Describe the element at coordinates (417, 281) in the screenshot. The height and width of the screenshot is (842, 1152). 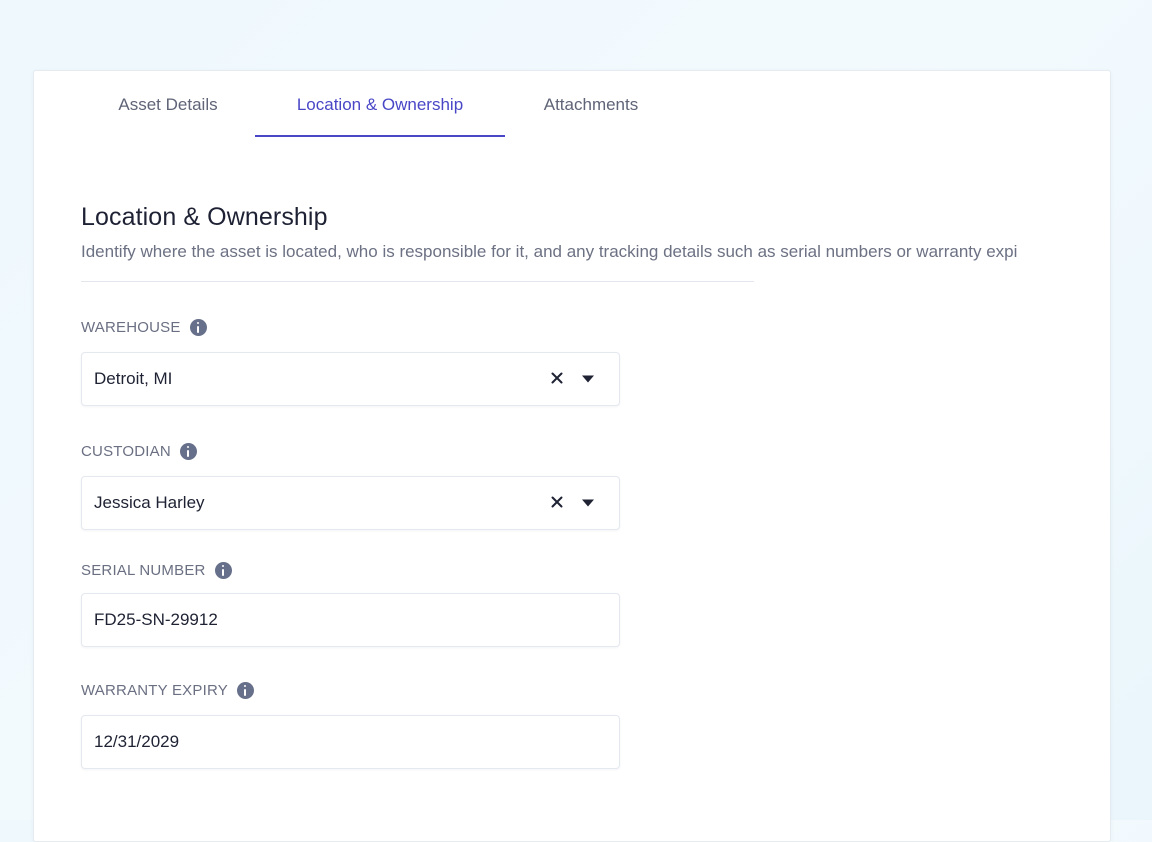
I see `section-divider` at that location.